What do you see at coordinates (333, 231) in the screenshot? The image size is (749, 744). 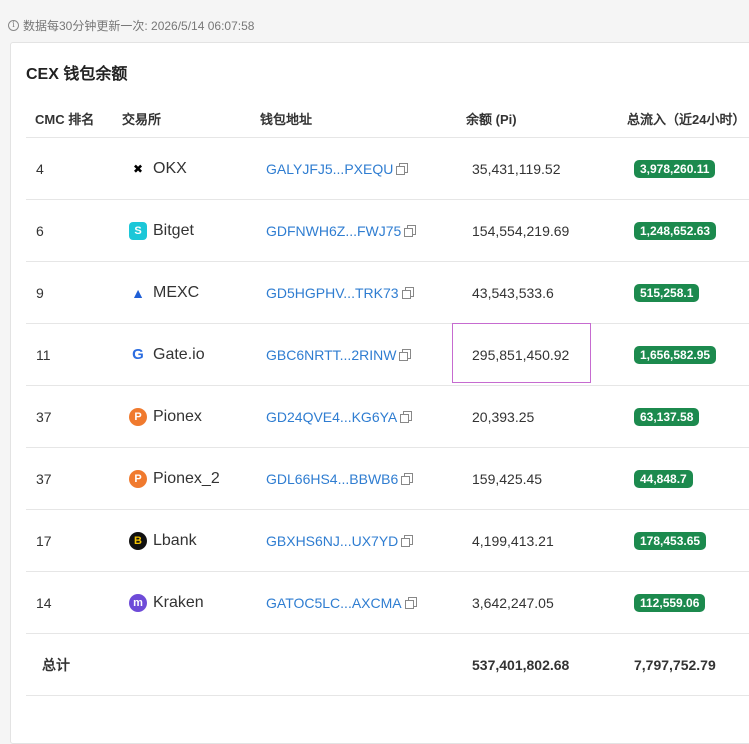 I see `wallet-address-link: GDFNWH6Z...FWJ75` at bounding box center [333, 231].